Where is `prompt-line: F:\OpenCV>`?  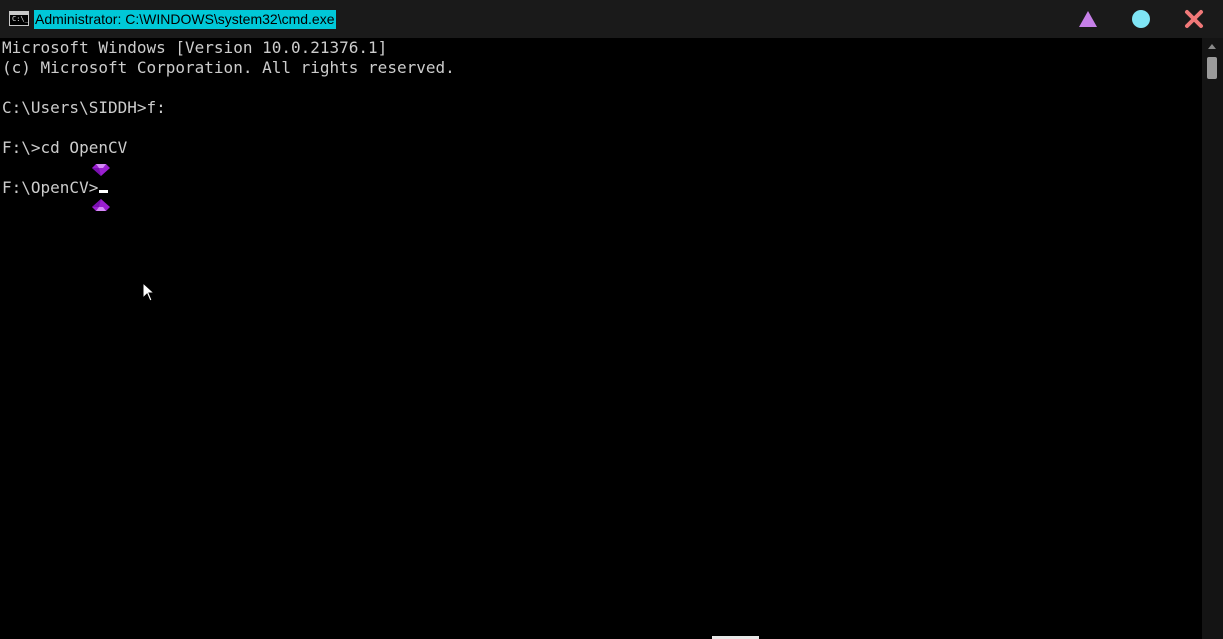
prompt-line: F:\OpenCV> is located at coordinates (55, 188).